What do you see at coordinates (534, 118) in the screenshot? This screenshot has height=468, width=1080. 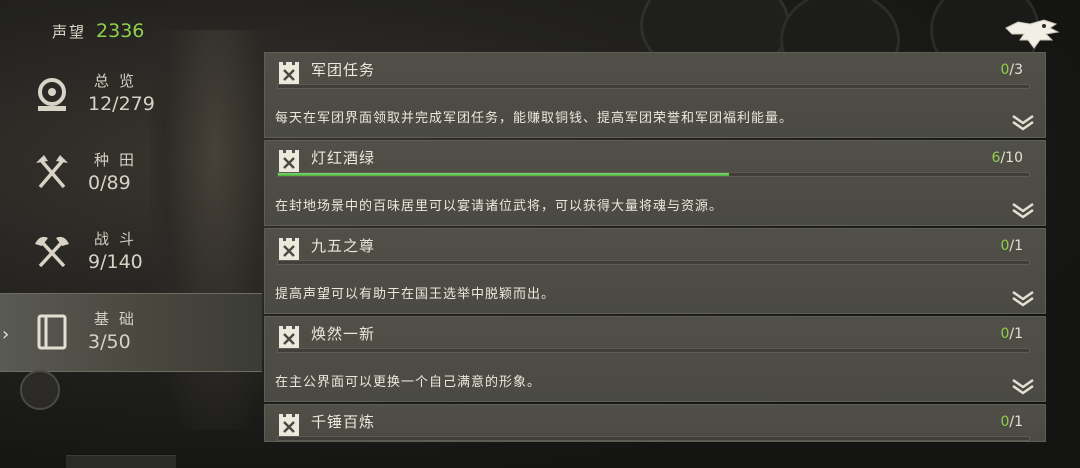 I see `task-description: 每天在军团界面领取并完成军团任务，能赚取铜钱、提高军团荣誉和军团福利能量。` at bounding box center [534, 118].